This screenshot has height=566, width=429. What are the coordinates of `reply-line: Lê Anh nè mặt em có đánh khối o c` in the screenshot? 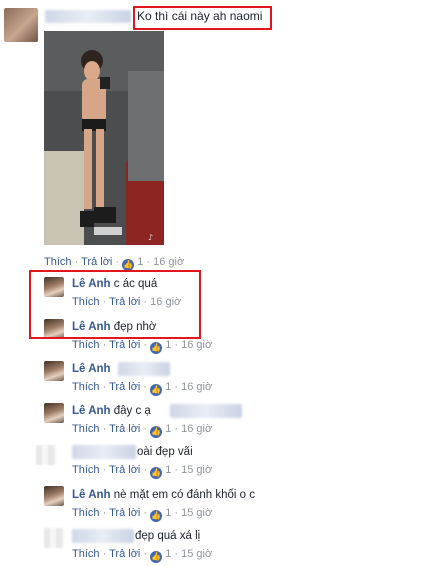 It's located at (163, 495).